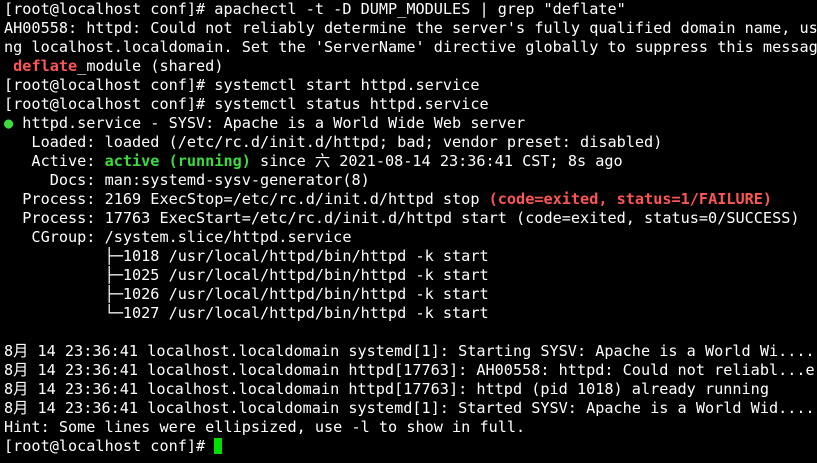 The image size is (817, 463). I want to click on process-stop-failure: (code=exited, status=1/FAILURE), so click(630, 199).